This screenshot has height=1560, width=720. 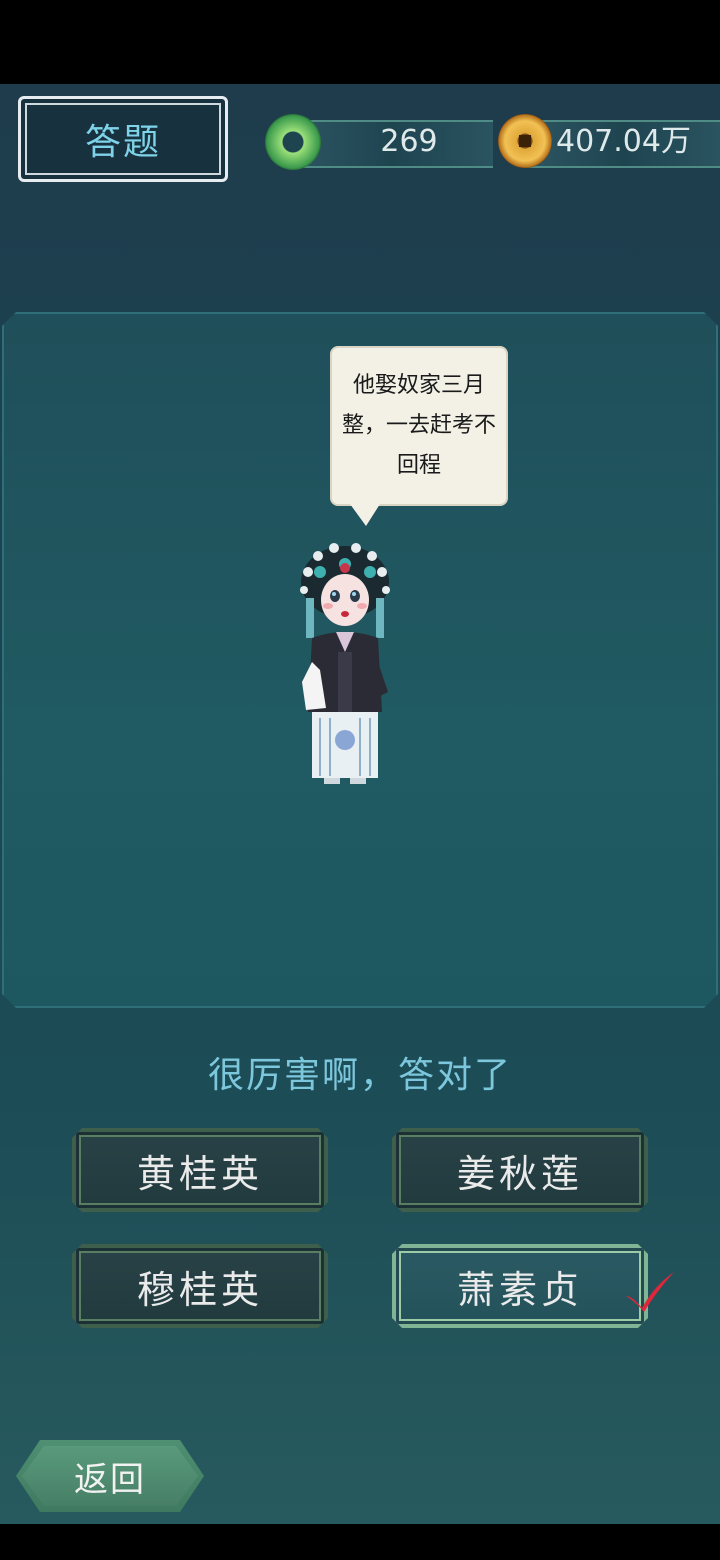 What do you see at coordinates (520, 1170) in the screenshot?
I see `answer-option-2: 姜秋莲` at bounding box center [520, 1170].